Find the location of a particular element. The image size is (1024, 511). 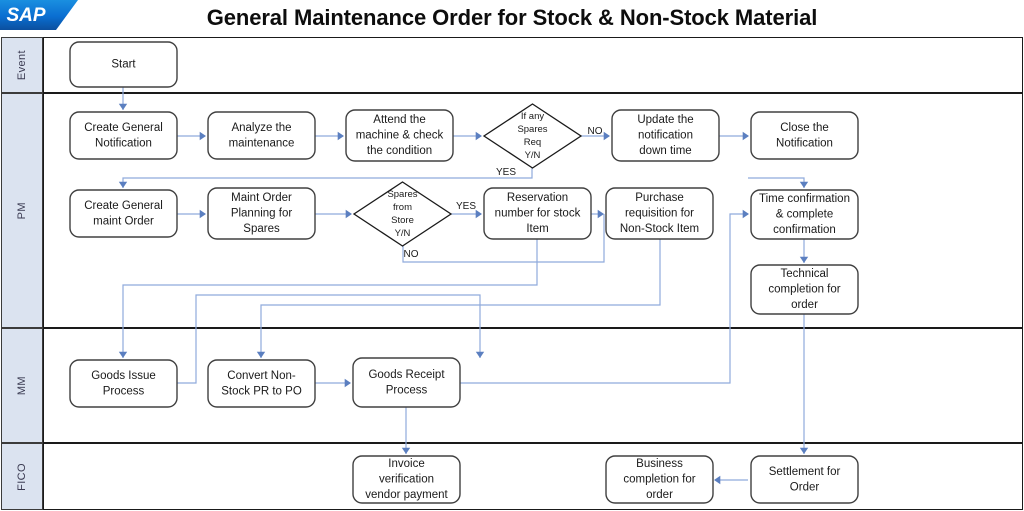

arrow-settlement is located at coordinates (804, 450).